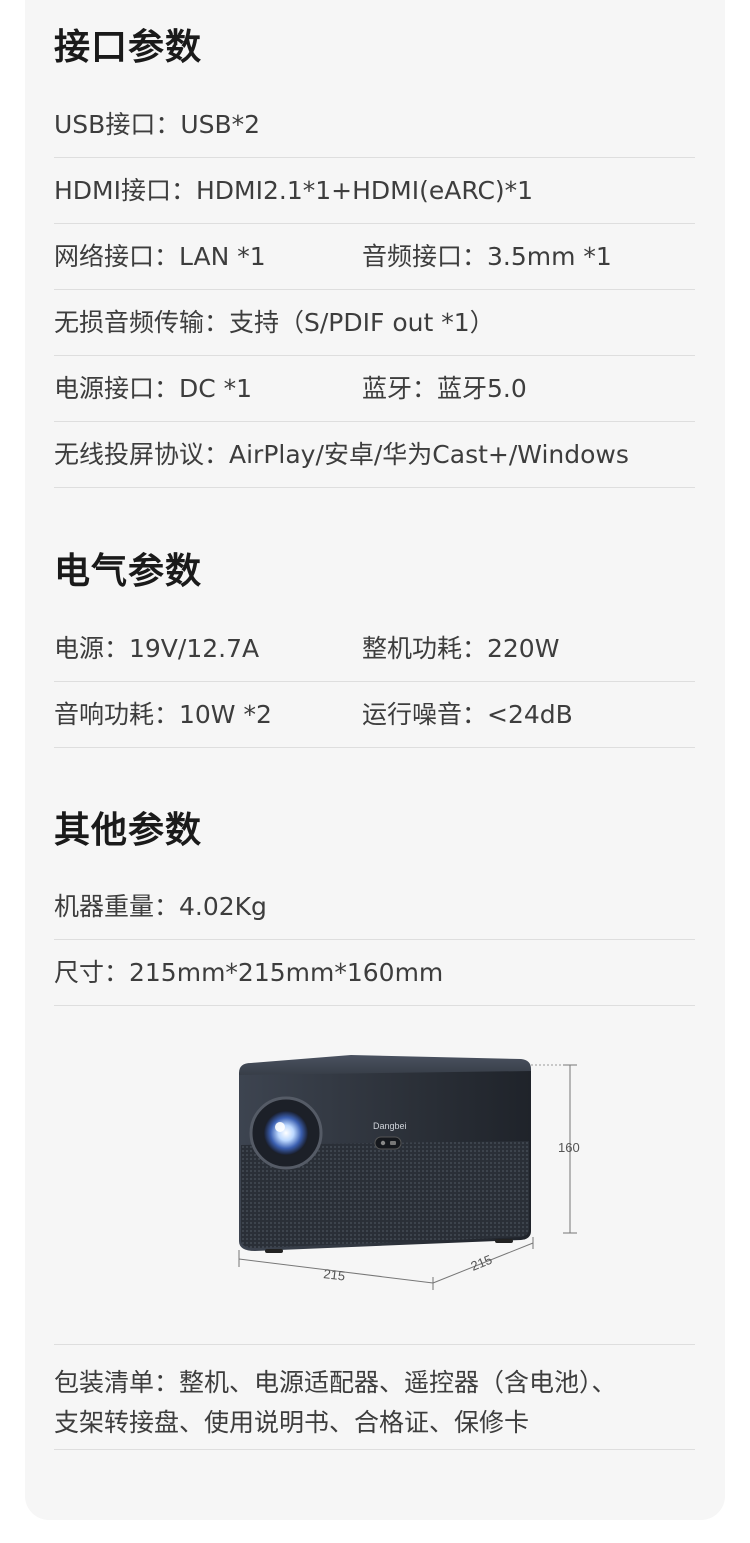 The image size is (750, 1543). I want to click on spec-row: 尺寸：215mm*215mm*160mm, so click(374, 973).